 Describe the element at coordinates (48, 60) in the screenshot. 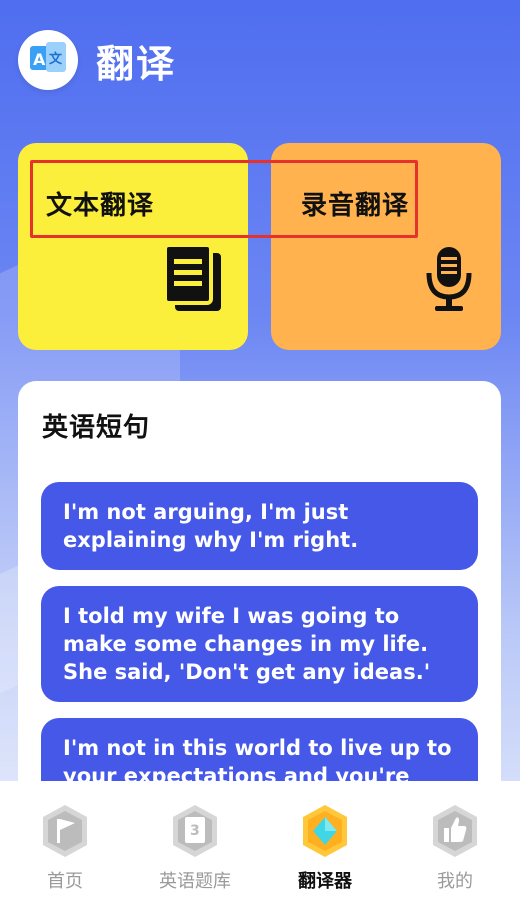

I see `translate-logo-icon: A 文` at that location.